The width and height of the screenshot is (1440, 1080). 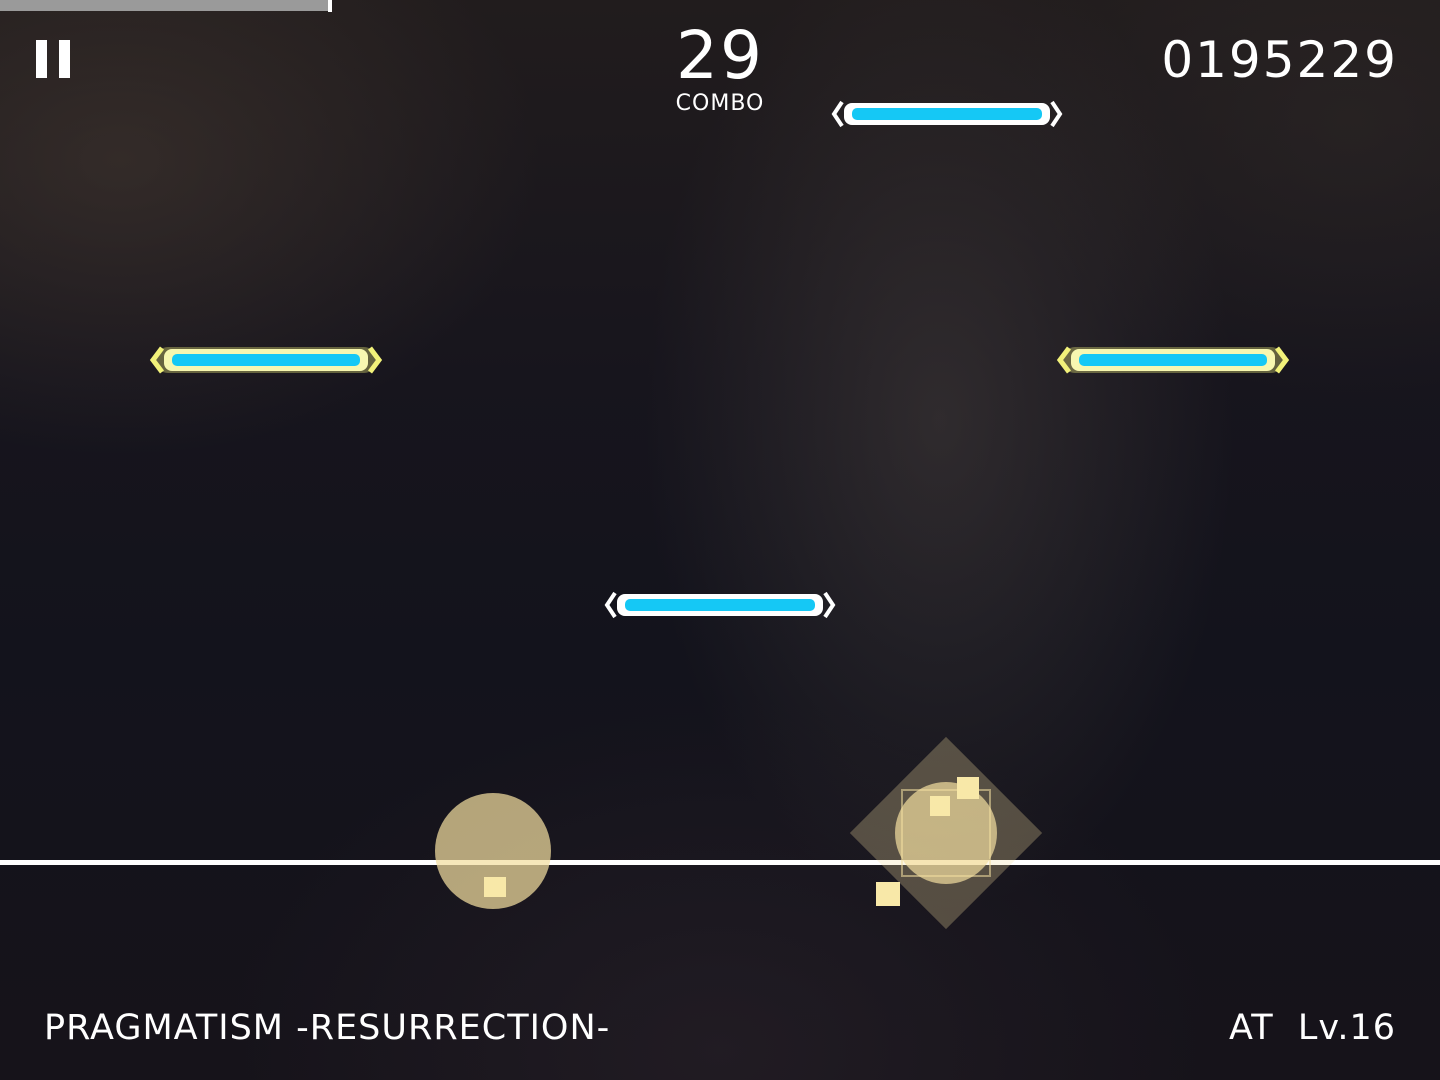 What do you see at coordinates (946, 833) in the screenshot?
I see `hit-effect-right` at bounding box center [946, 833].